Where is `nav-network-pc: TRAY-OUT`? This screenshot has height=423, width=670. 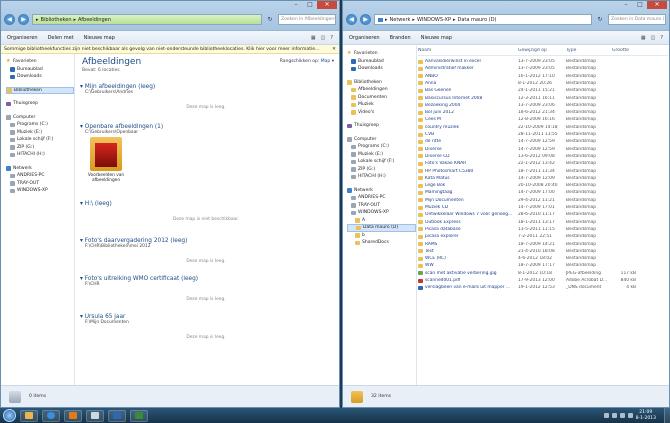 nav-network-pc: TRAY-OUT is located at coordinates (381, 206).